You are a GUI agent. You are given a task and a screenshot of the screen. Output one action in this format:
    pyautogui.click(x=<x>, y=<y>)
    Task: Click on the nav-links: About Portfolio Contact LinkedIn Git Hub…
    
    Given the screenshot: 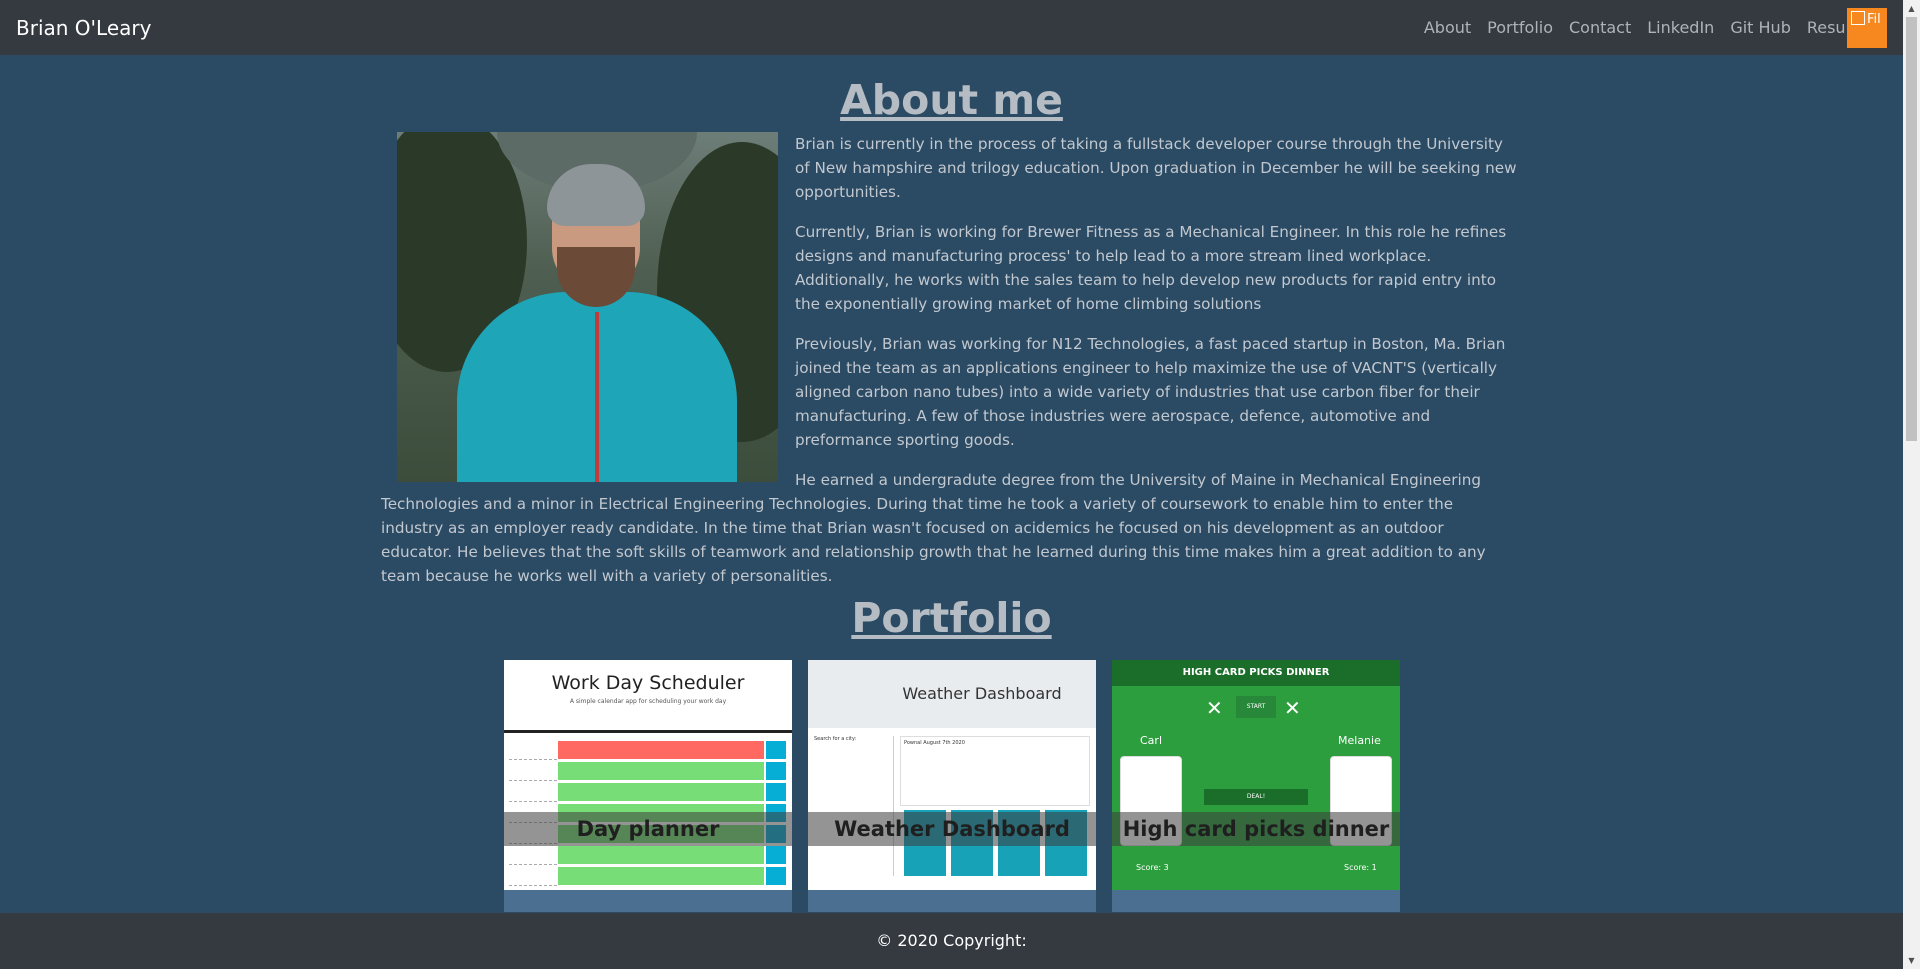 What is the action you would take?
    pyautogui.click(x=1639, y=27)
    